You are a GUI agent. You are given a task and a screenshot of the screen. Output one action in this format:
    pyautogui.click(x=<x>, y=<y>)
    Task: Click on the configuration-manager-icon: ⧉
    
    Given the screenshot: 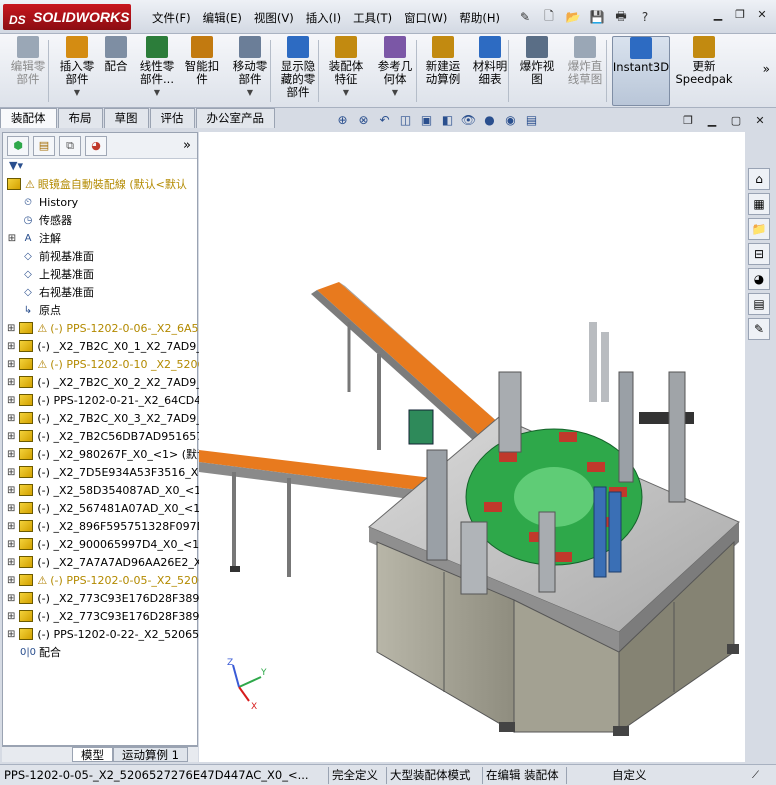 What is the action you would take?
    pyautogui.click(x=70, y=145)
    